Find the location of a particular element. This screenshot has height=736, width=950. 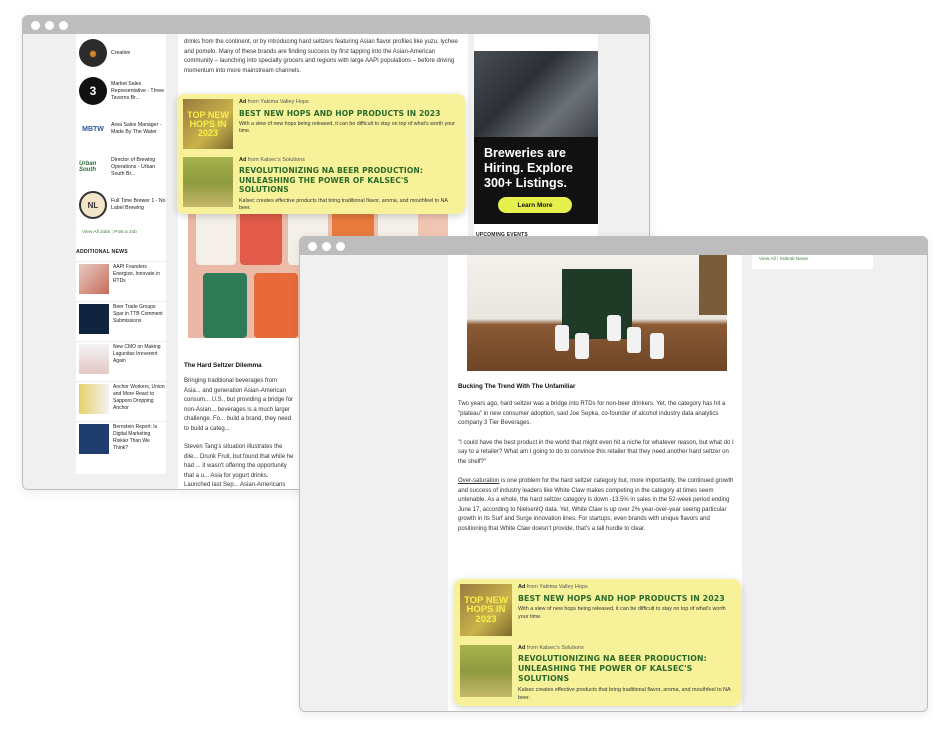

view-all-link: View All is located at coordinates (767, 259).